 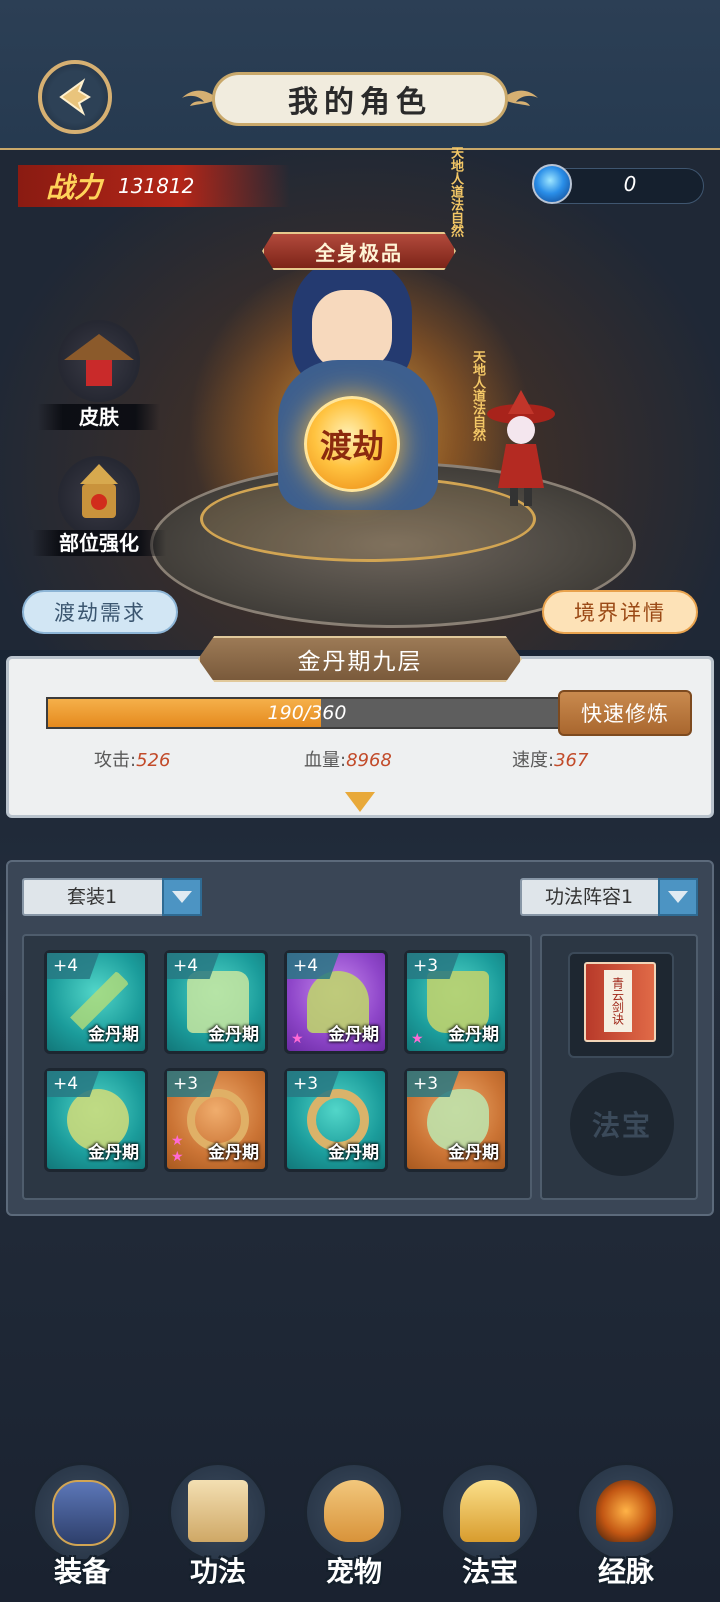 What do you see at coordinates (336, 1120) in the screenshot?
I see `equip-slot-ring: +3 金丹期` at bounding box center [336, 1120].